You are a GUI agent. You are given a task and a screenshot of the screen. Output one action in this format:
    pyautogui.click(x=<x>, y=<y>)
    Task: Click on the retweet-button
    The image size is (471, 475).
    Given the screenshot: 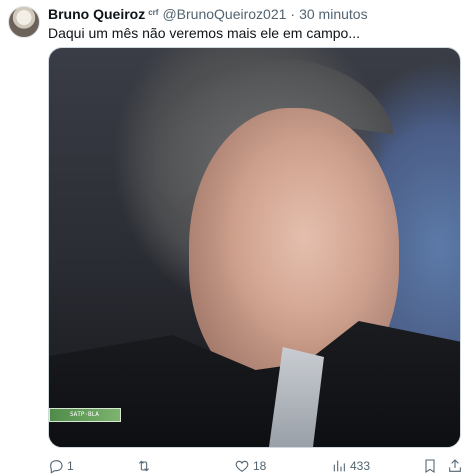 What is the action you would take?
    pyautogui.click(x=145, y=466)
    